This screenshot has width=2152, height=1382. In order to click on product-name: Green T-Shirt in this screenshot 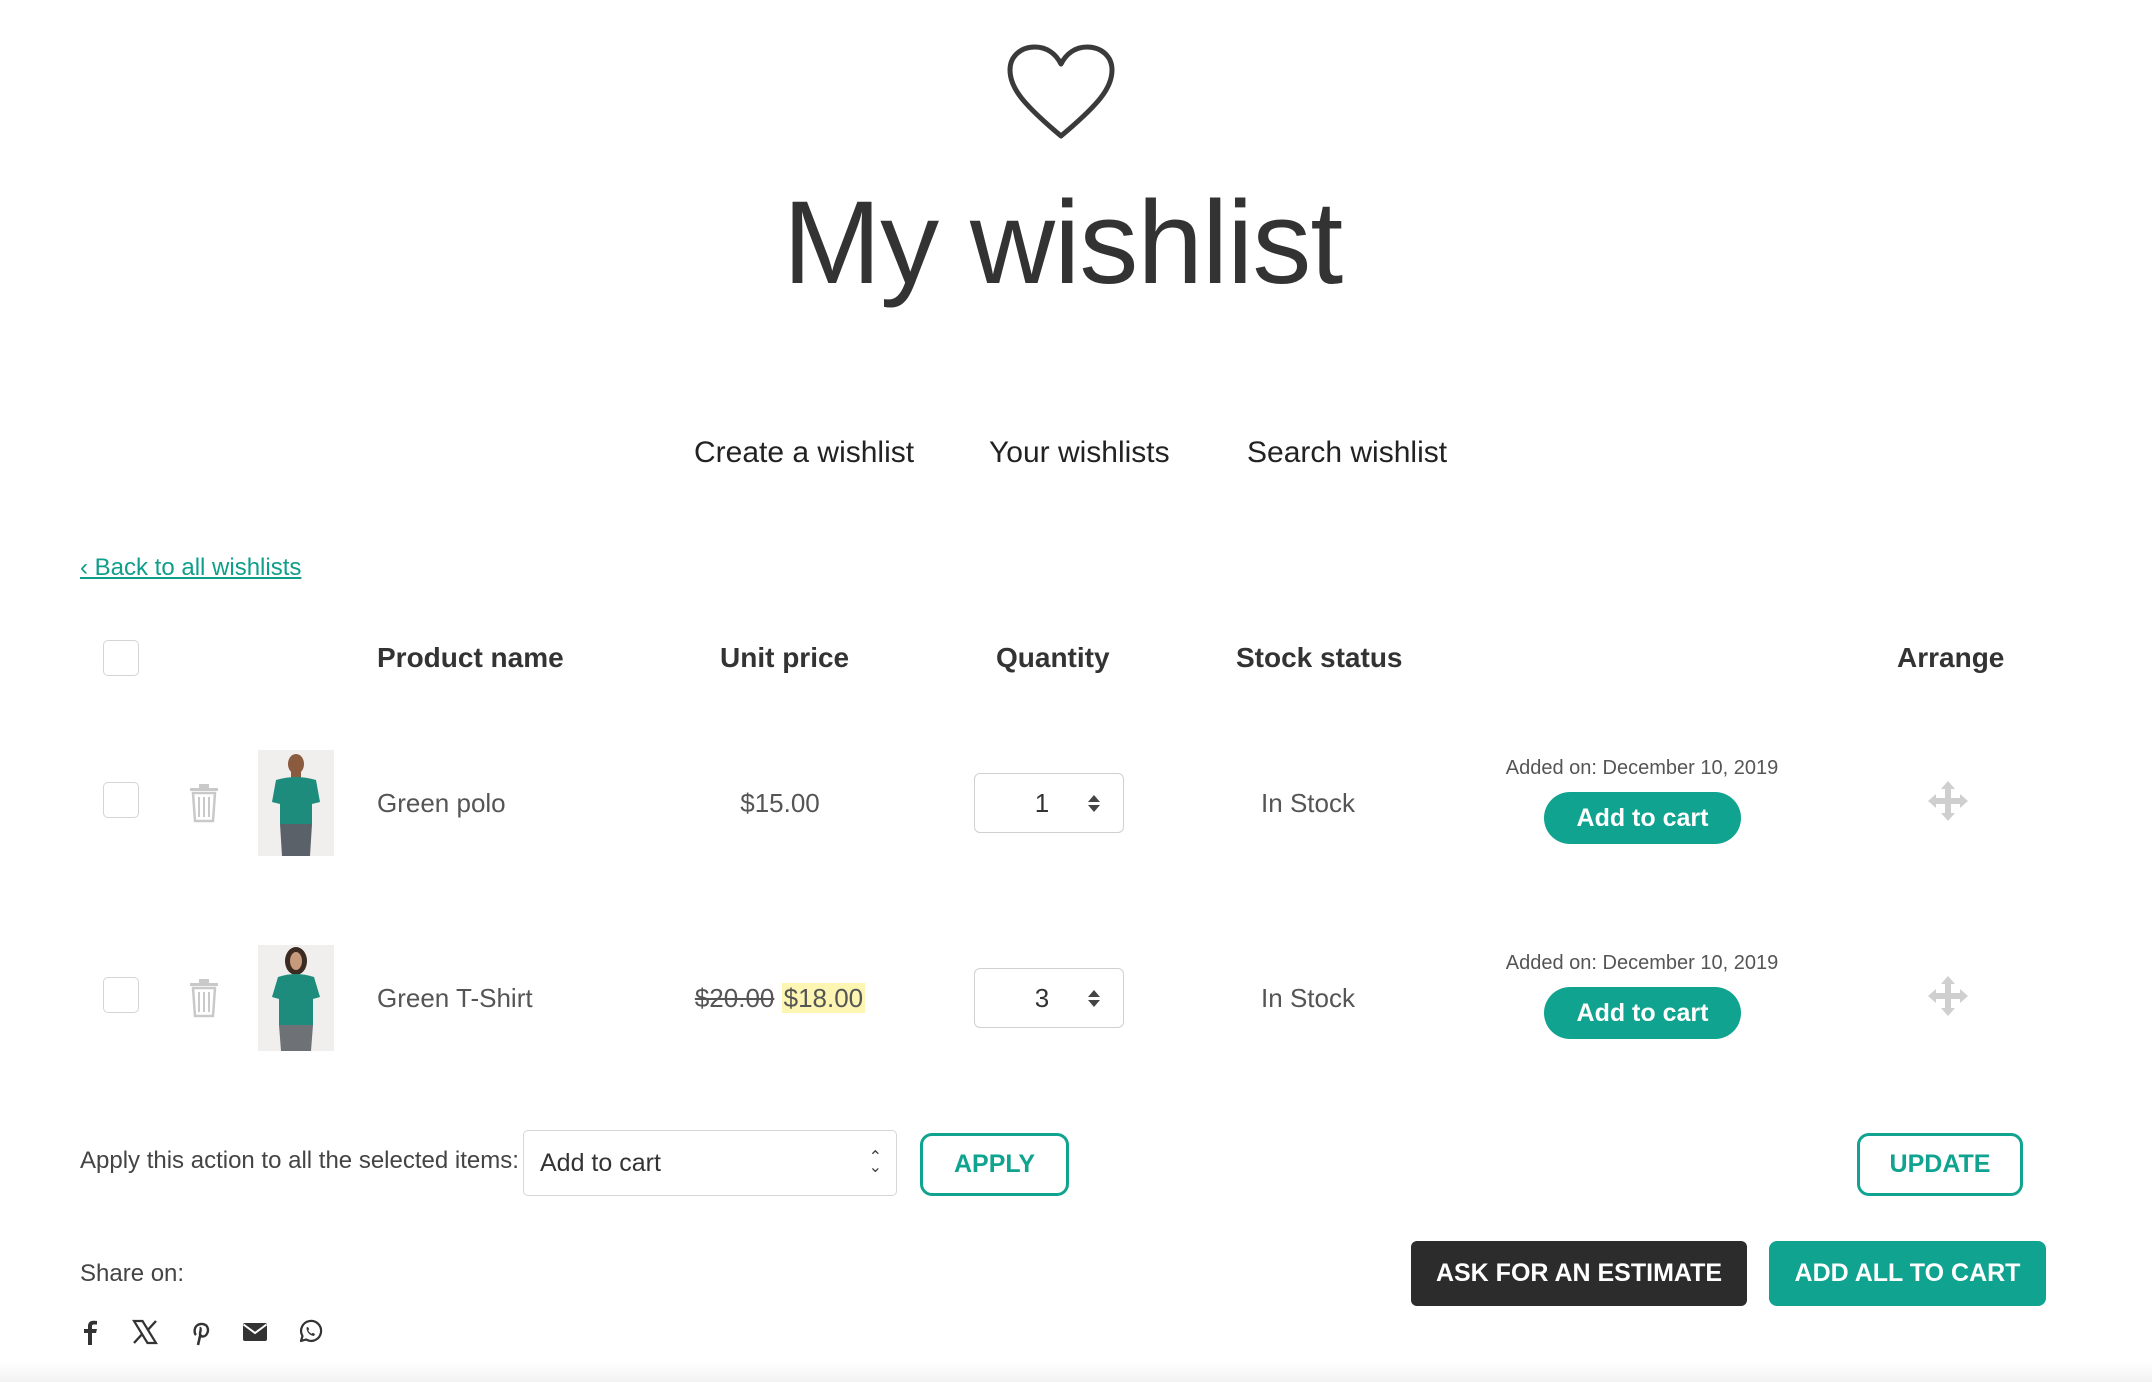, I will do `click(455, 998)`.